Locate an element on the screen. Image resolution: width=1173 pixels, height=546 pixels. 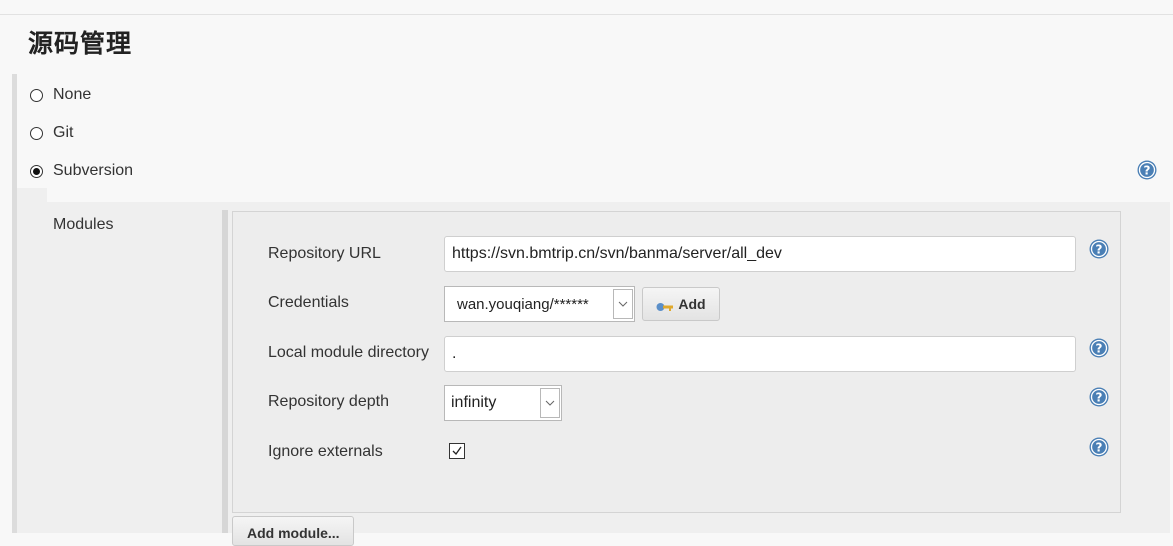
radio-none is located at coordinates (36, 95).